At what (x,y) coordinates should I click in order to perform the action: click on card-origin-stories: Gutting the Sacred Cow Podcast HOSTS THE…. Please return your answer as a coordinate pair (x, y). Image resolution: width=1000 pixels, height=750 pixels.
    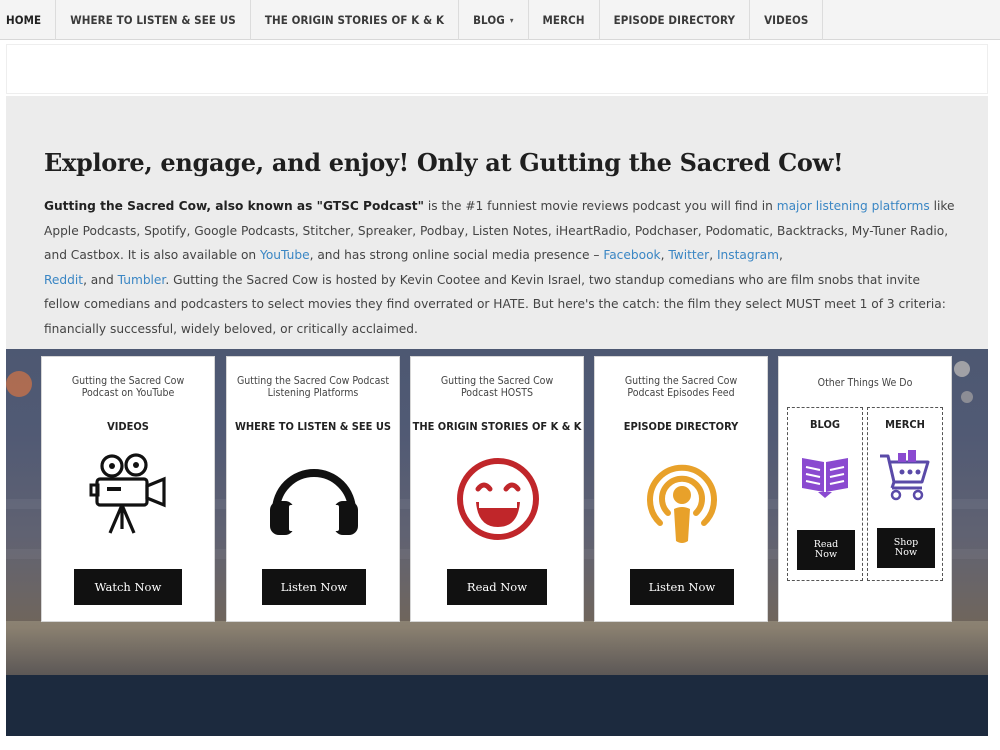
    Looking at the image, I should click on (497, 489).